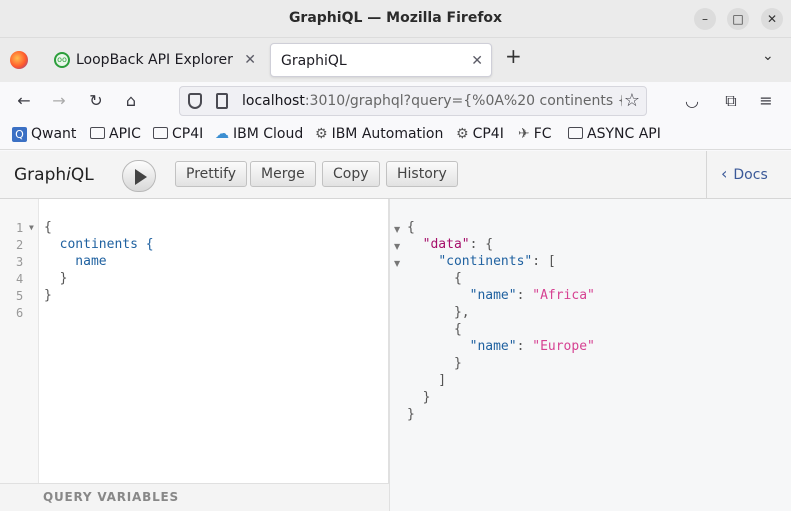  Describe the element at coordinates (532, 346) in the screenshot. I see `result-line: "name": "Europe"` at that location.